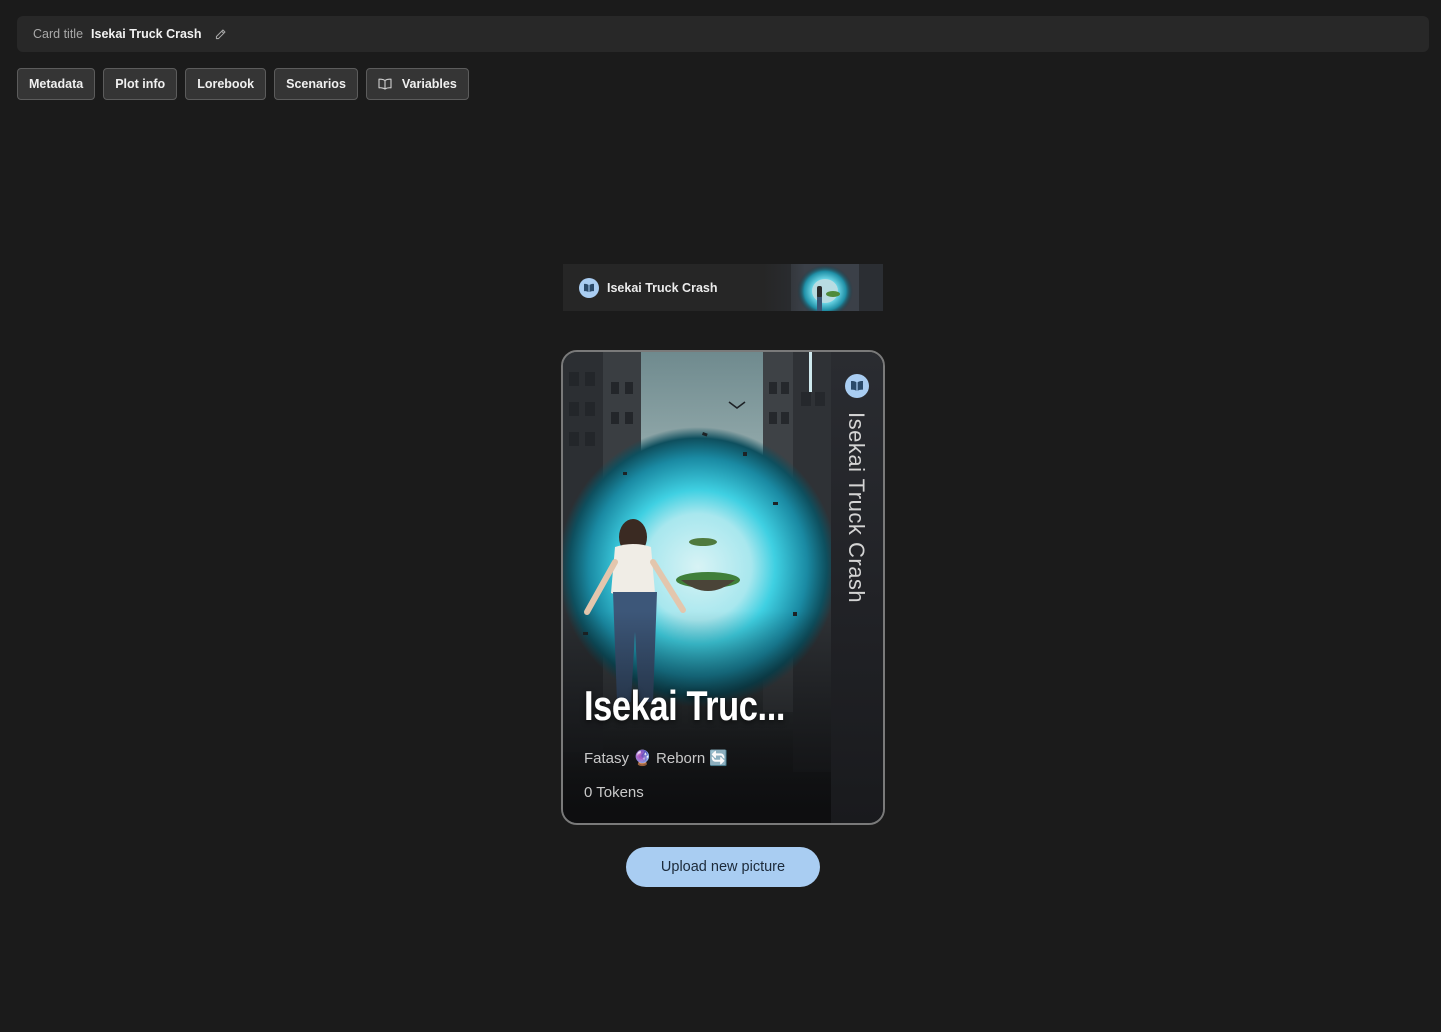 Image resolution: width=1441 pixels, height=1032 pixels. I want to click on card-side-panel: Isekai Truck Crash, so click(857, 587).